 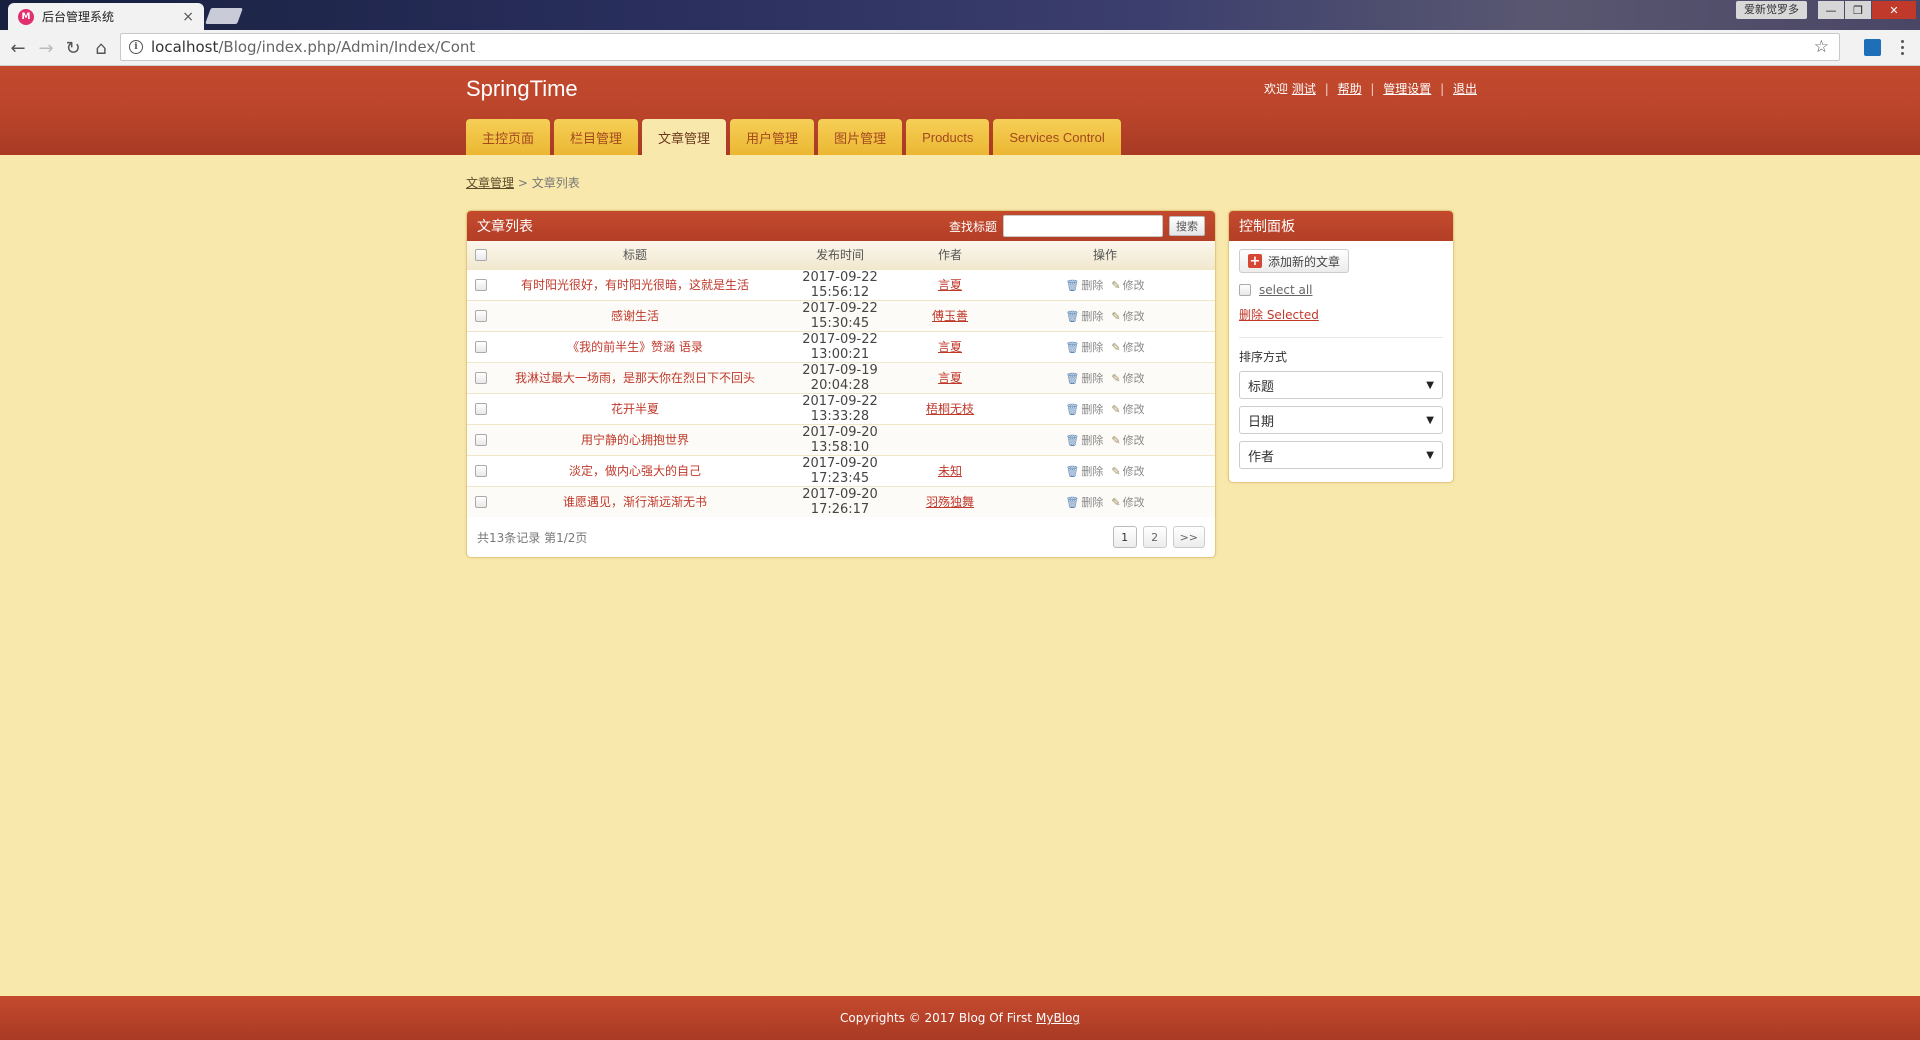 What do you see at coordinates (101, 48) in the screenshot?
I see `home-icon: ⌂` at bounding box center [101, 48].